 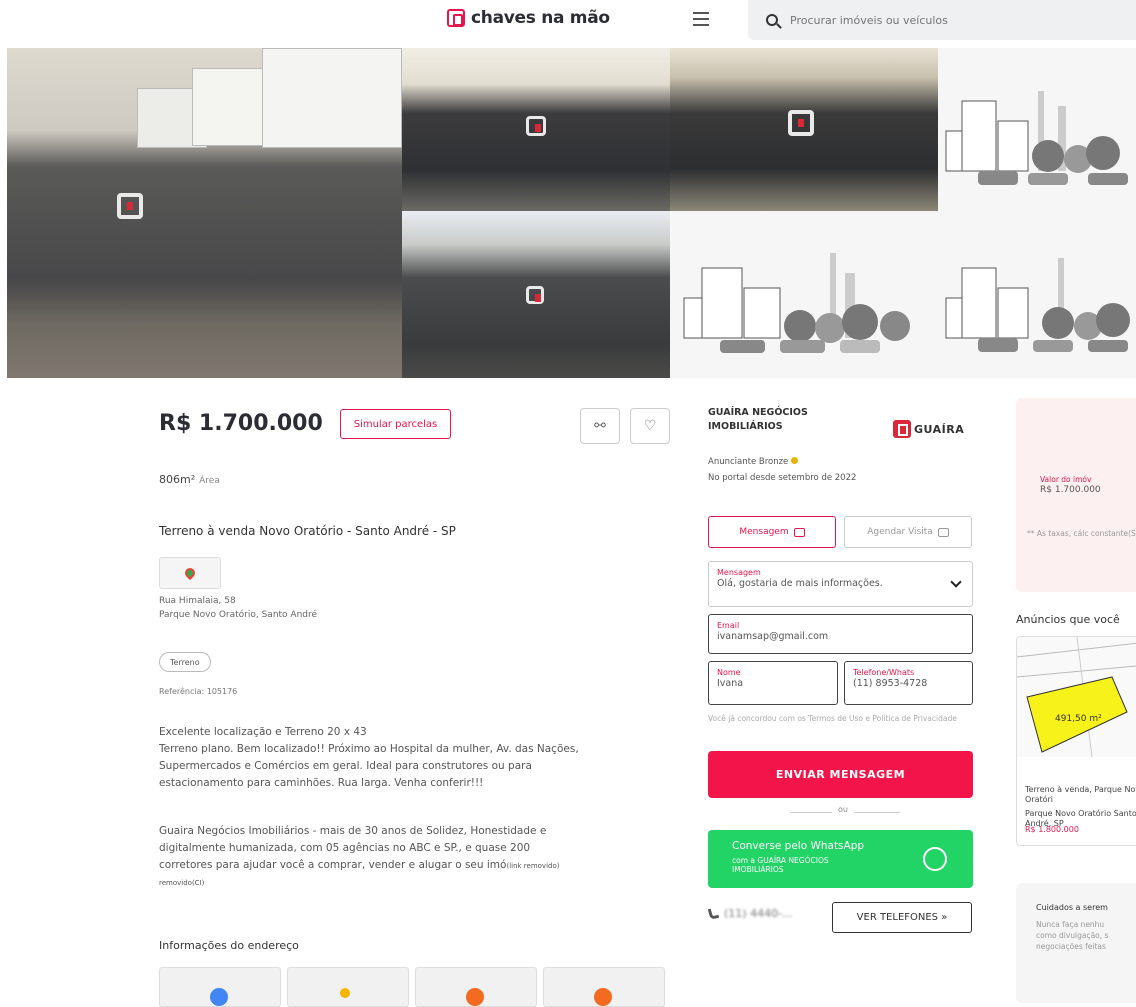 I want to click on phone-value: (11) 8953-4728, so click(x=890, y=683).